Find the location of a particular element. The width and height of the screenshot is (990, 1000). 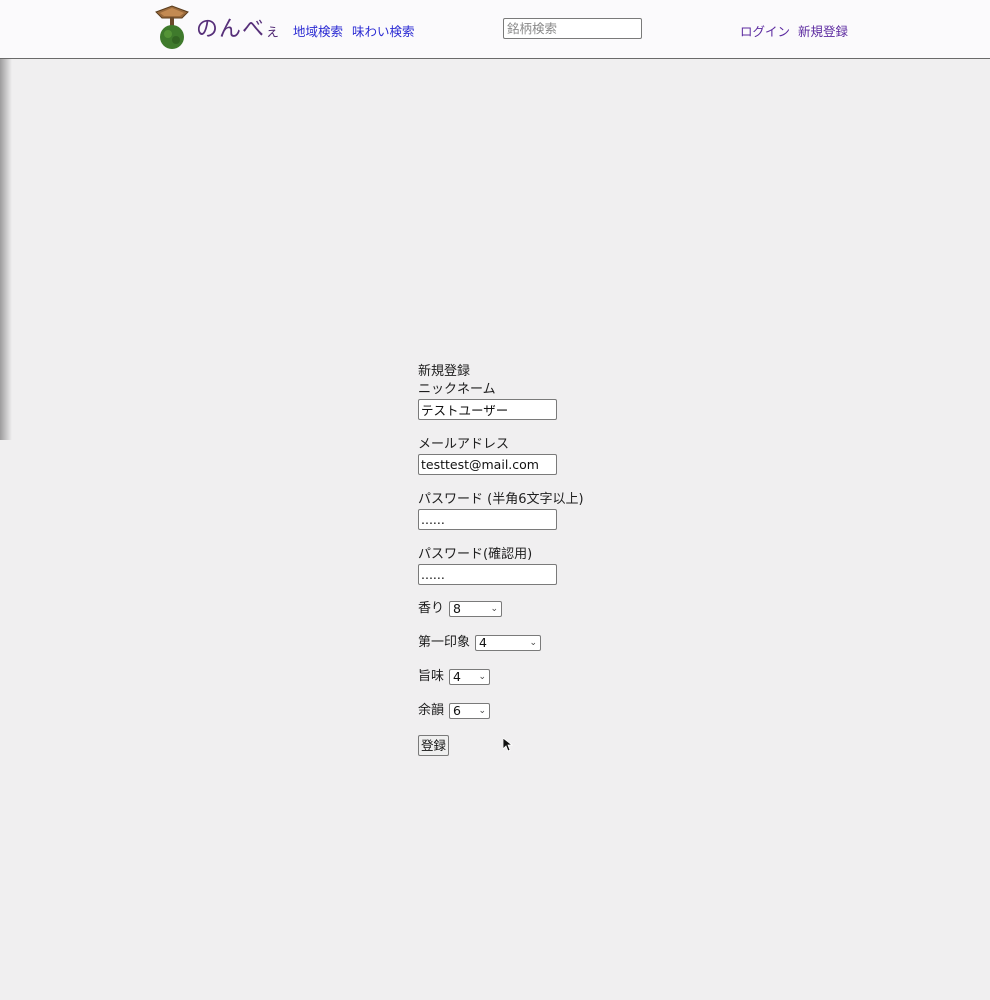

password-field is located at coordinates (487, 519).